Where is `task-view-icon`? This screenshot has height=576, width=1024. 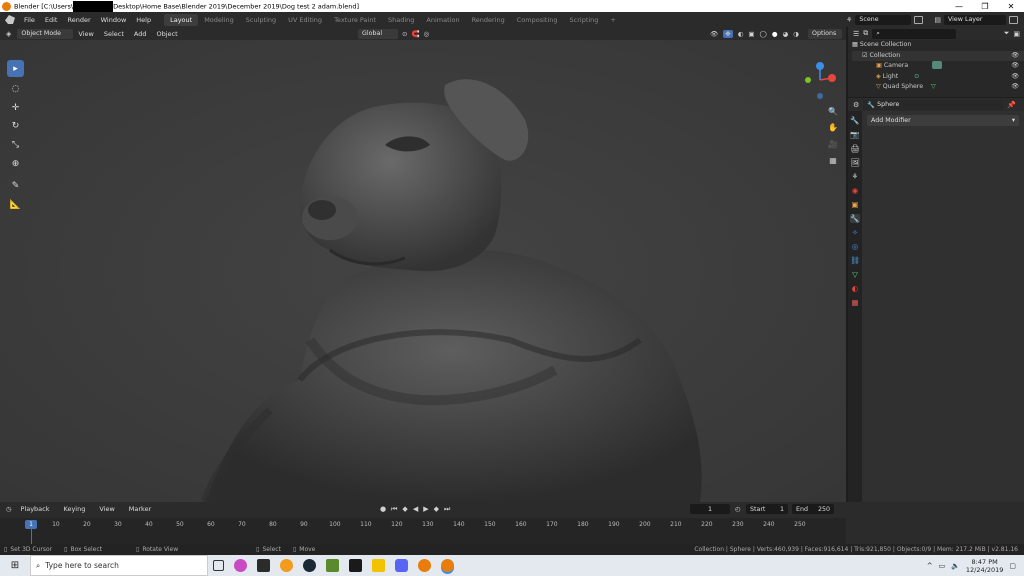 task-view-icon is located at coordinates (218, 565).